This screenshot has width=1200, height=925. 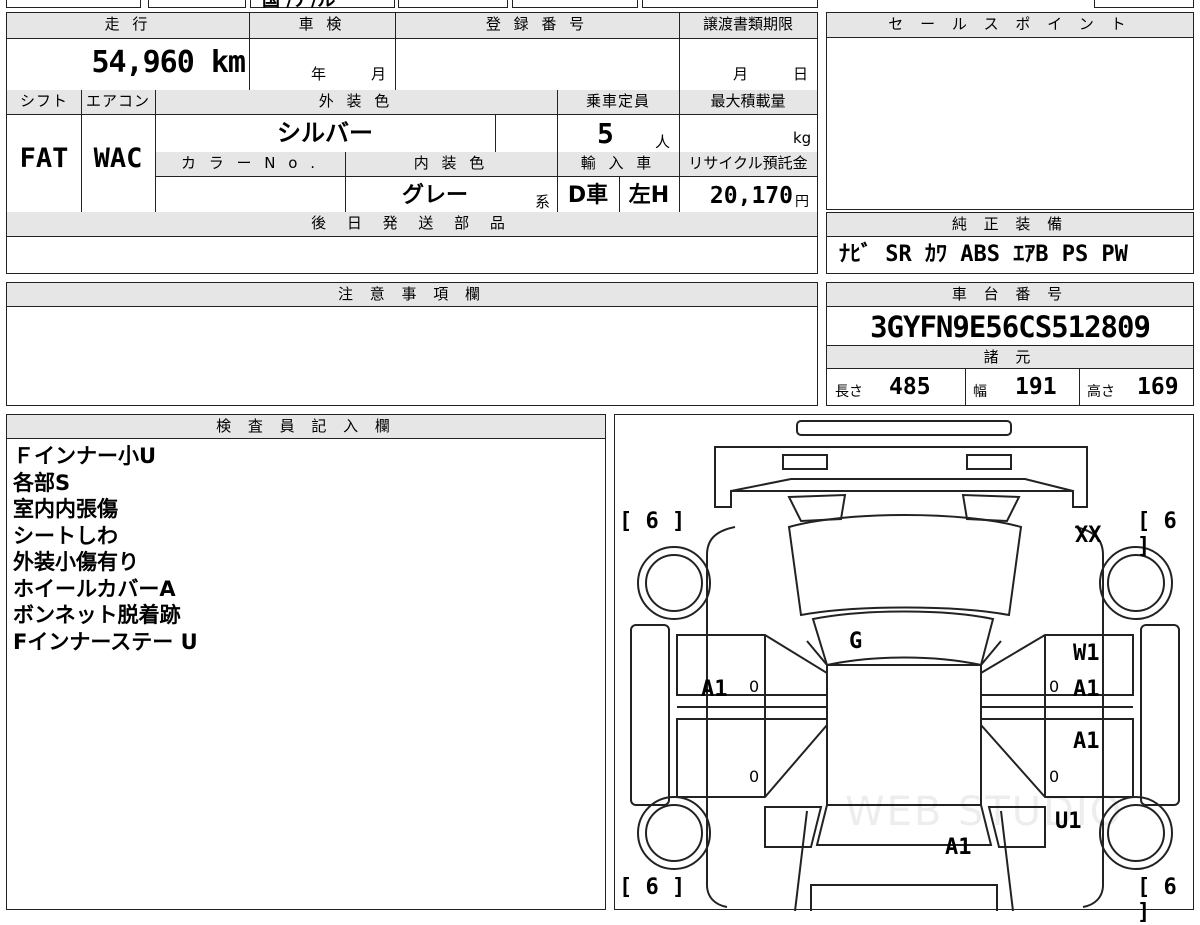 What do you see at coordinates (65, 535) in the screenshot?
I see `inspector-line: シートしわ` at bounding box center [65, 535].